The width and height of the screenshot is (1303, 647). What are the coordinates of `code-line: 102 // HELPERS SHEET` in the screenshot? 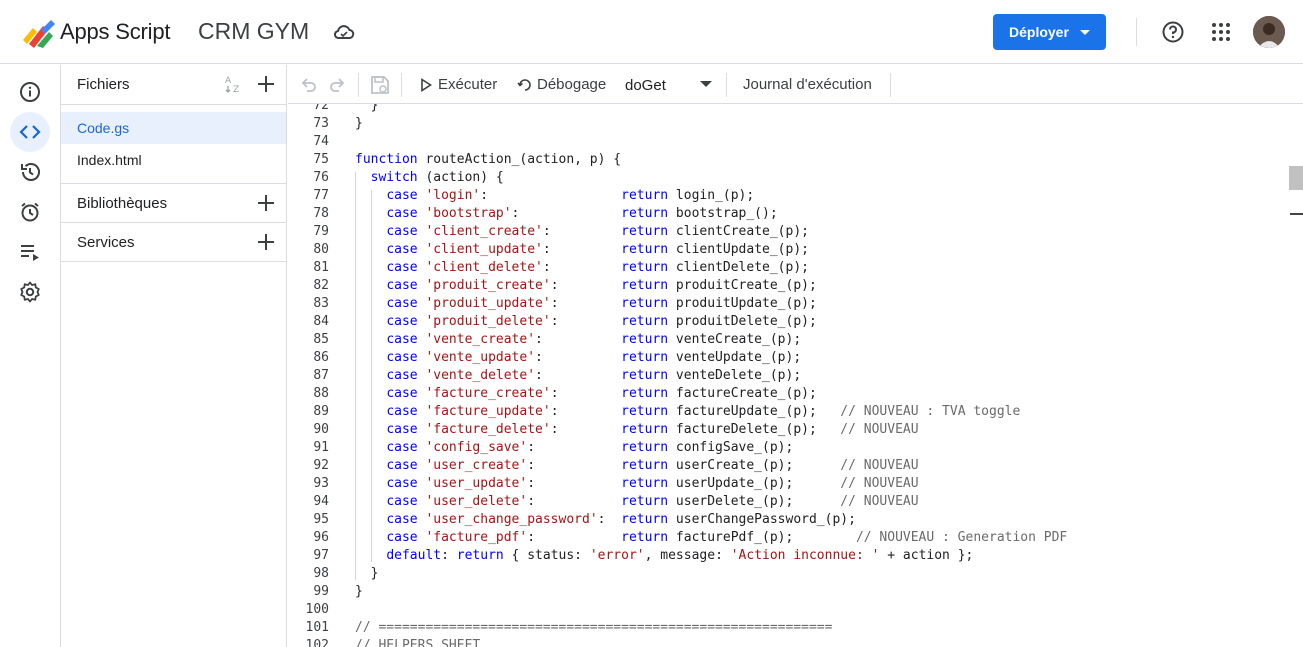 It's located at (788, 642).